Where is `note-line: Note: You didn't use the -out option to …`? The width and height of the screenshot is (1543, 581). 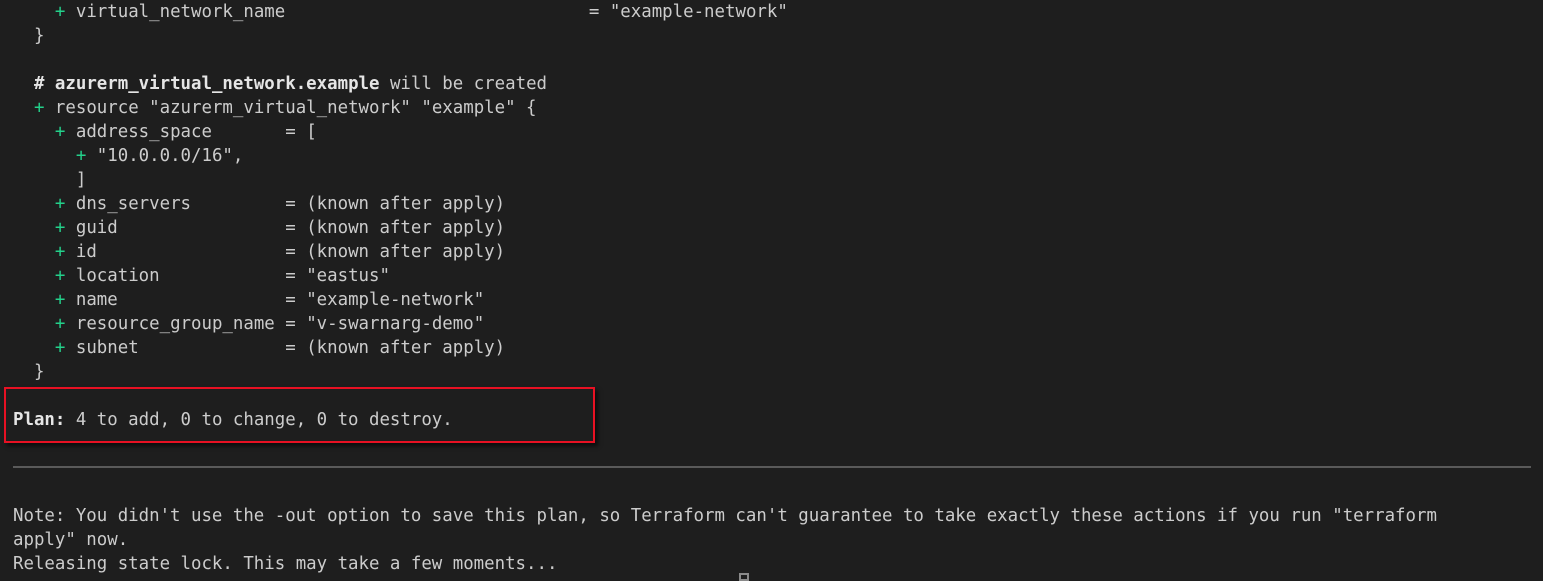 note-line: Note: You didn't use the -out option to … is located at coordinates (725, 516).